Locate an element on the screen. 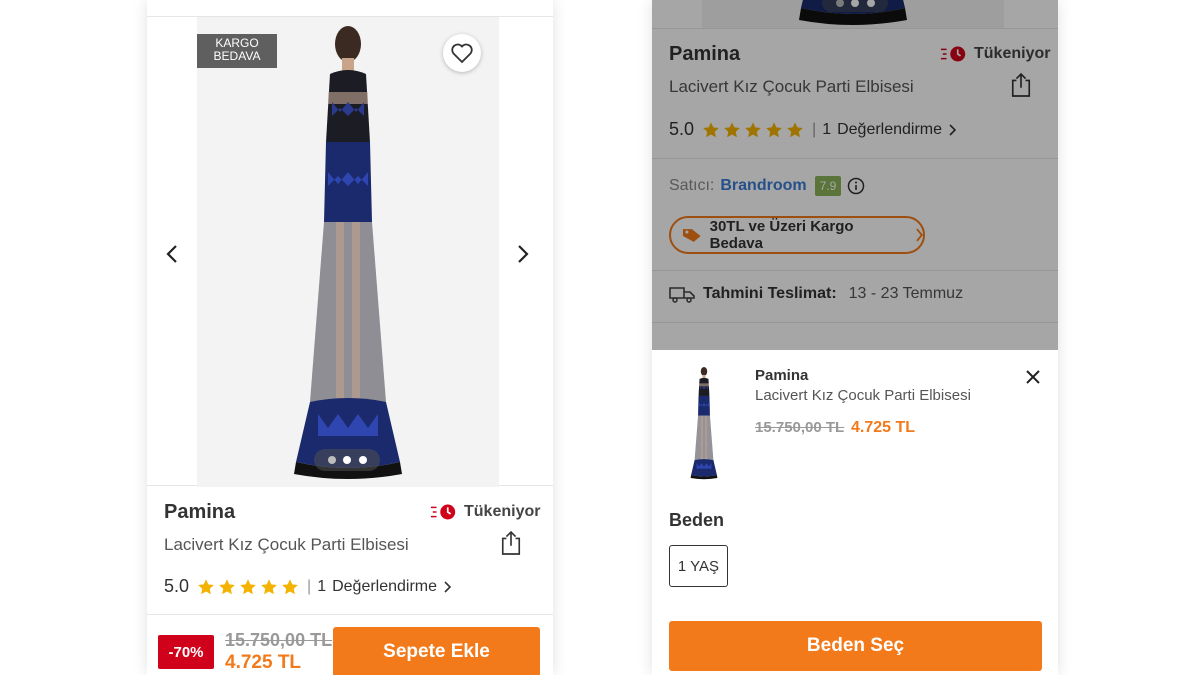 This screenshot has height=675, width=1200. discount-badge: -70% is located at coordinates (186, 652).